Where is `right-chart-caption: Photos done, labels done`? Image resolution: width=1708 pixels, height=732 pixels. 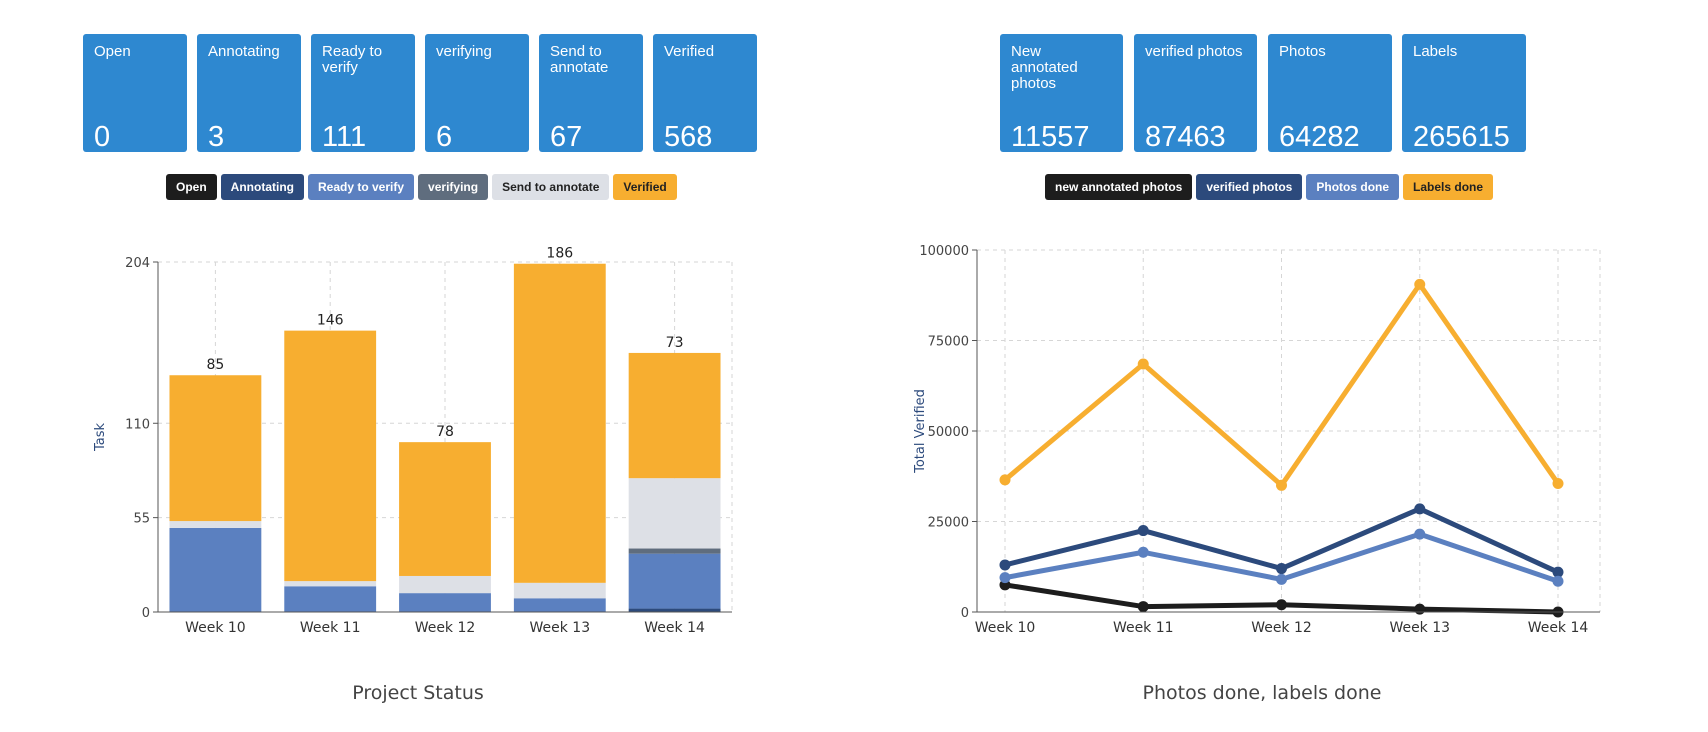 right-chart-caption: Photos done, labels done is located at coordinates (1262, 693).